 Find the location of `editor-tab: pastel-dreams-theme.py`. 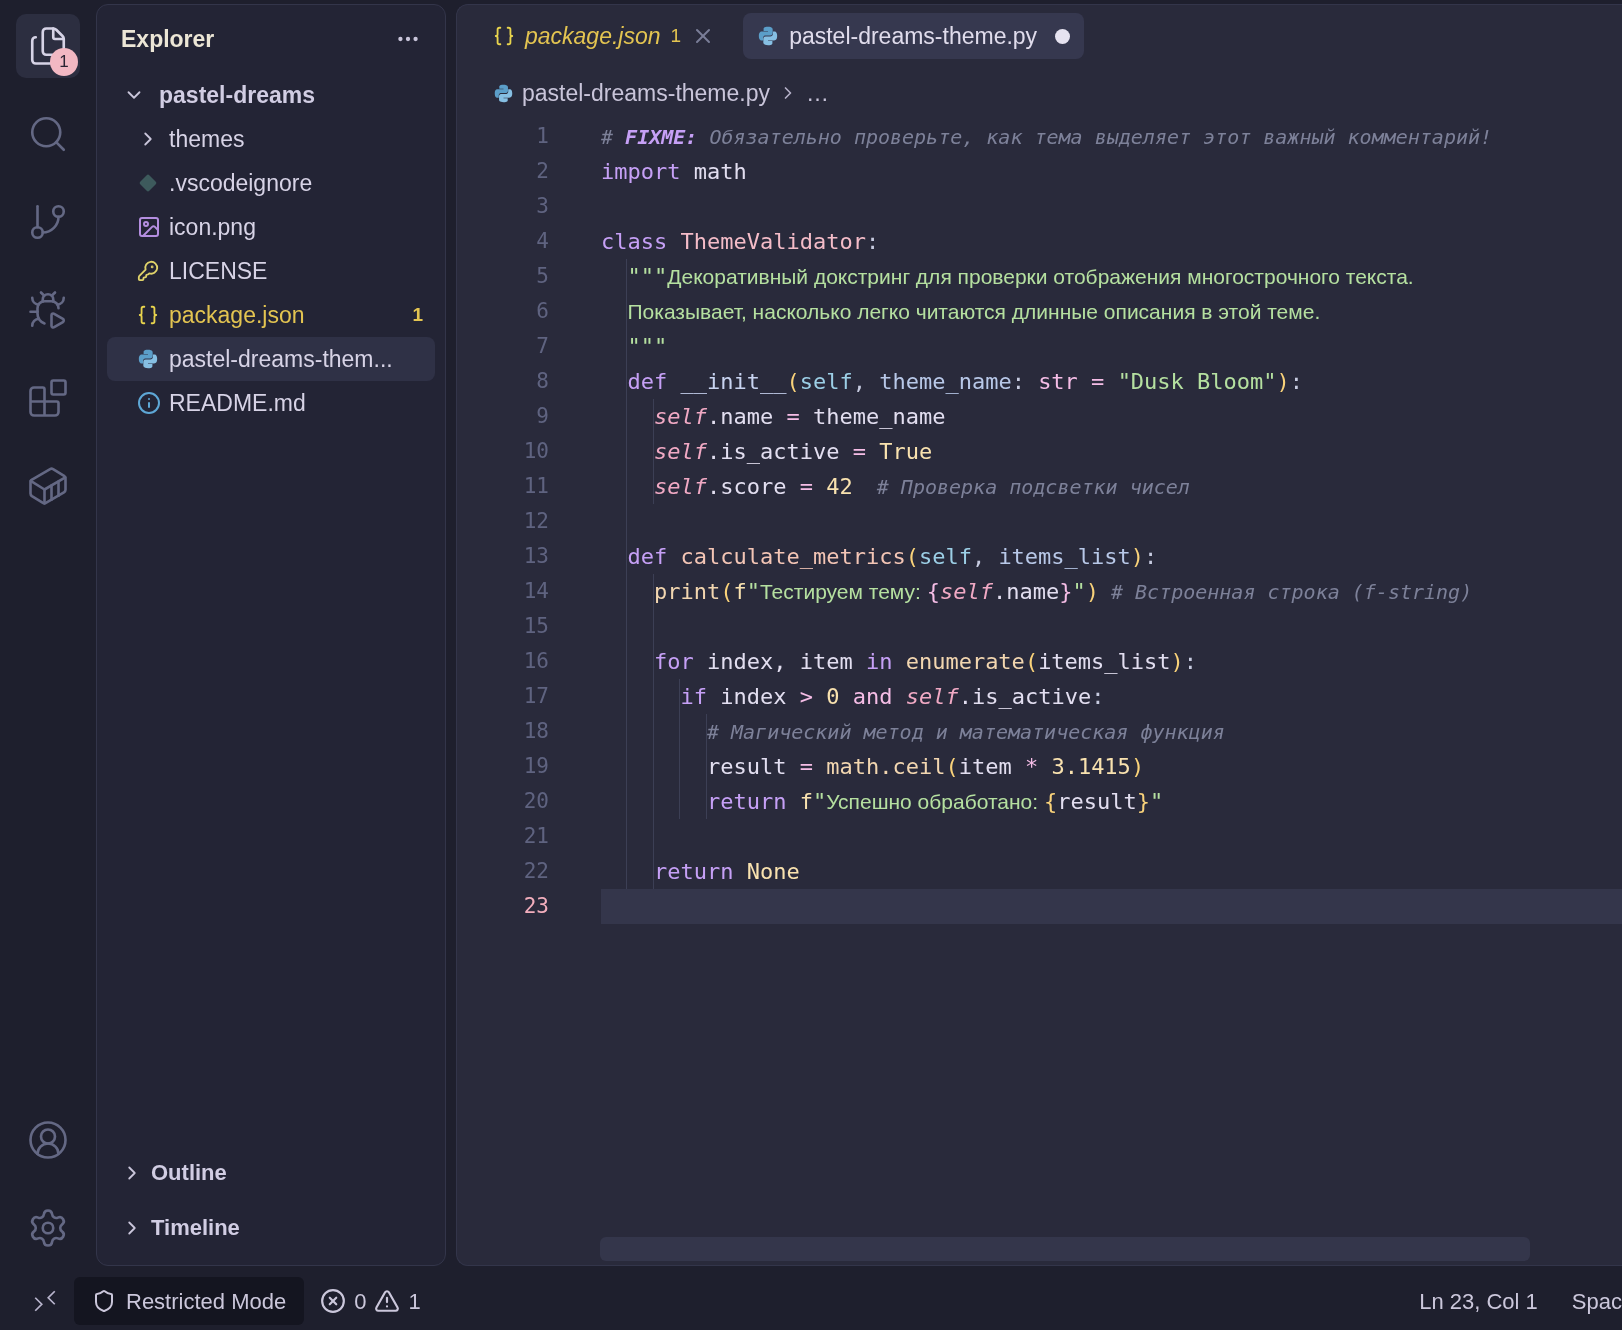

editor-tab: pastel-dreams-theme.py is located at coordinates (914, 36).